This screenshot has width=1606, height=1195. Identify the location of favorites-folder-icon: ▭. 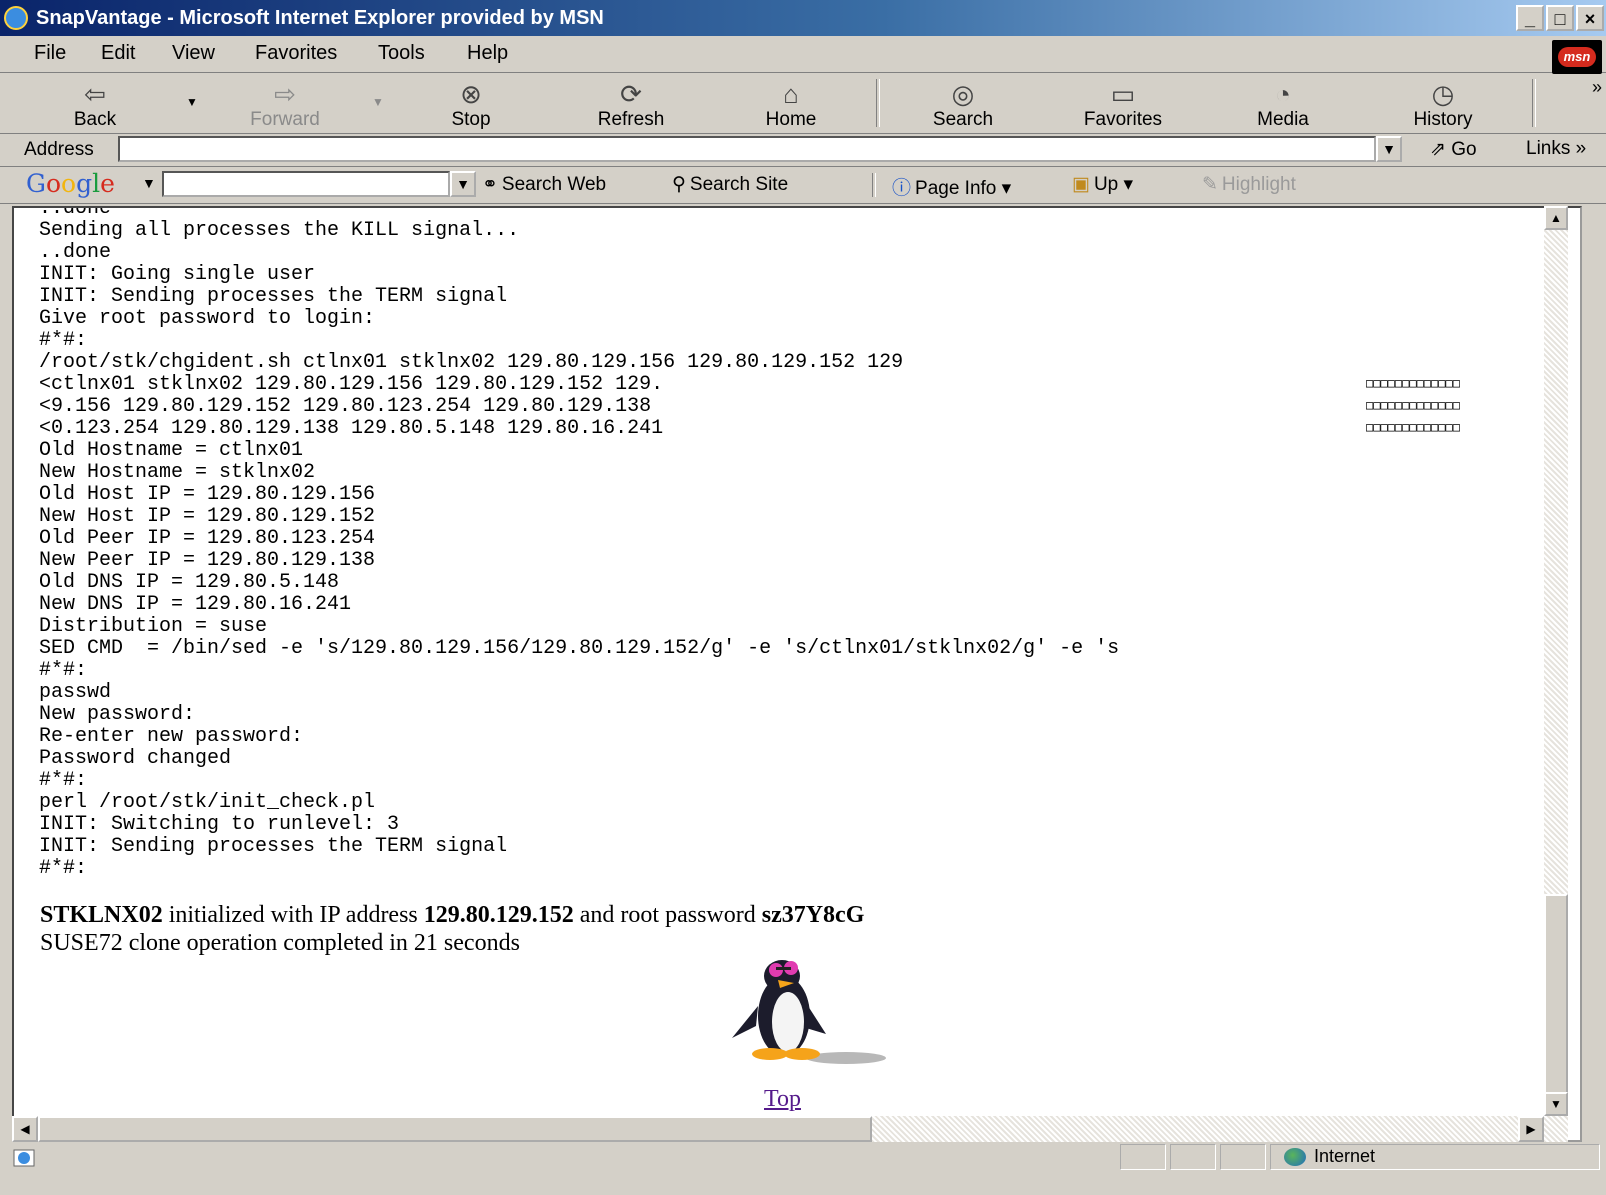
(1123, 94).